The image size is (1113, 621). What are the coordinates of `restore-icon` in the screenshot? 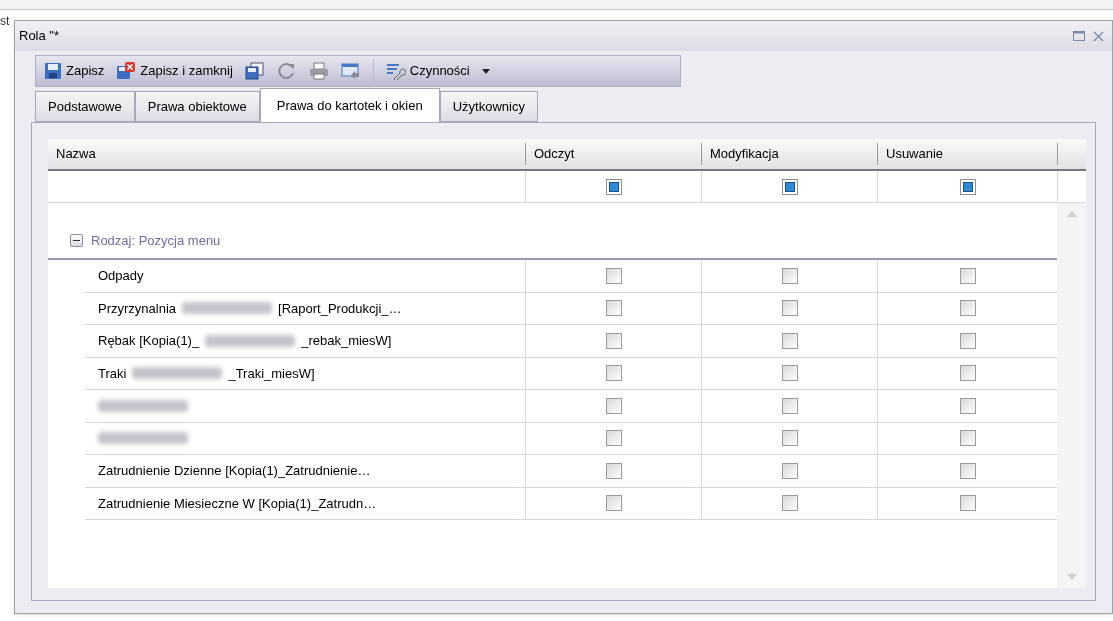 It's located at (1079, 36).